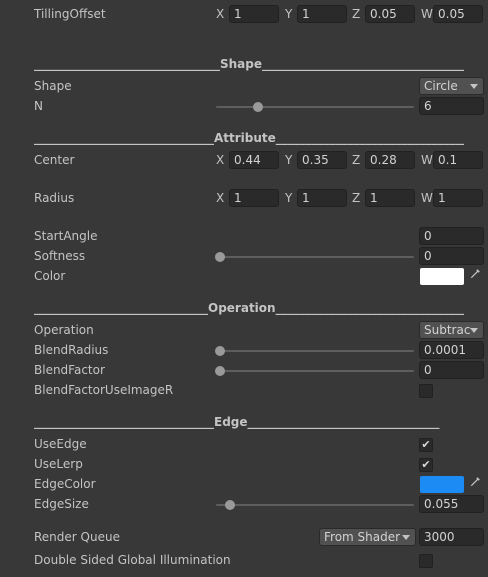 This screenshot has height=577, width=488. What do you see at coordinates (77, 537) in the screenshot?
I see `render-queue-label: Render Queue` at bounding box center [77, 537].